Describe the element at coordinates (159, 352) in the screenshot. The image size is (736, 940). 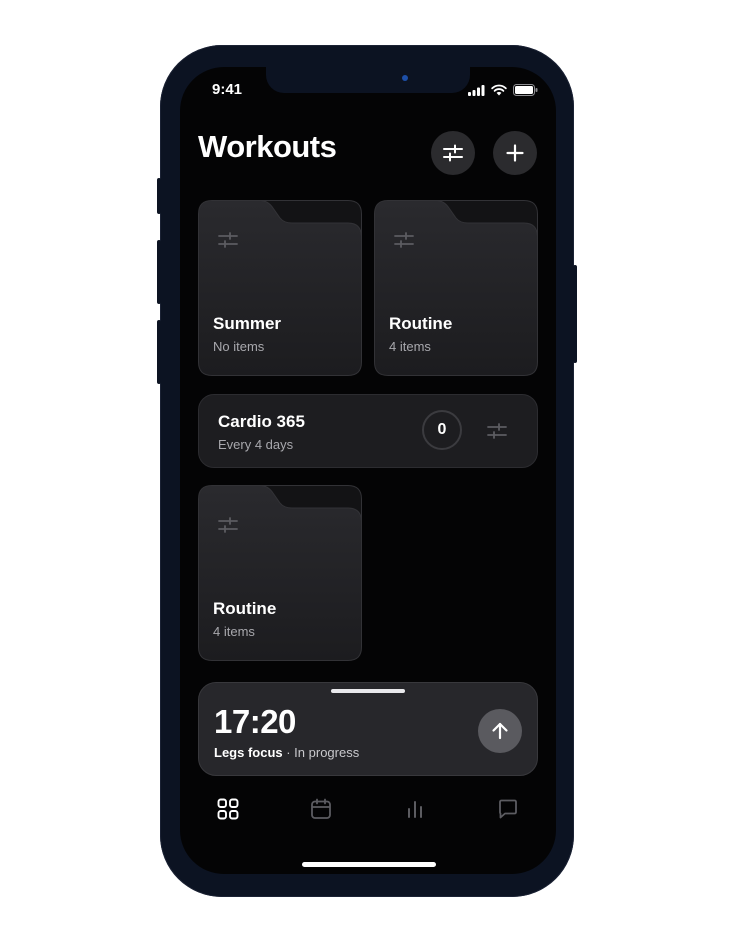
I see `volume-down-button` at that location.